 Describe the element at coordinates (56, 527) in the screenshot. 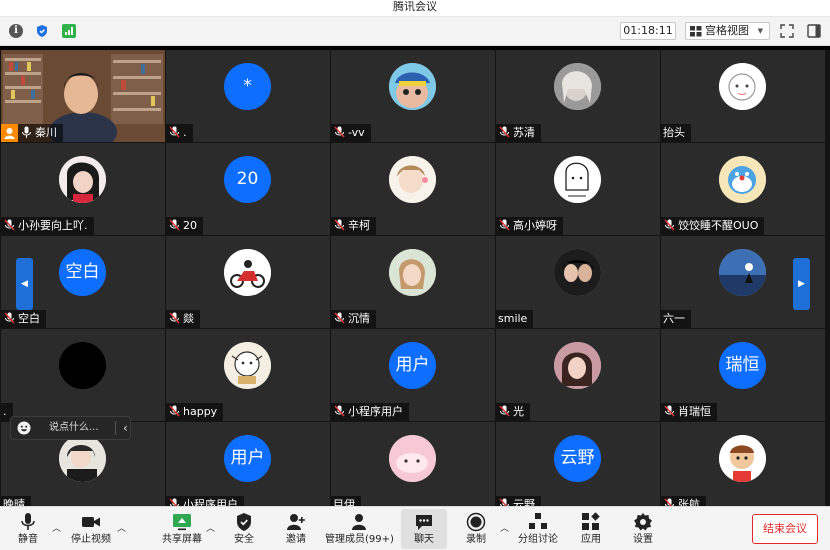

I see `audio-options-chevron-icon: ︿` at that location.